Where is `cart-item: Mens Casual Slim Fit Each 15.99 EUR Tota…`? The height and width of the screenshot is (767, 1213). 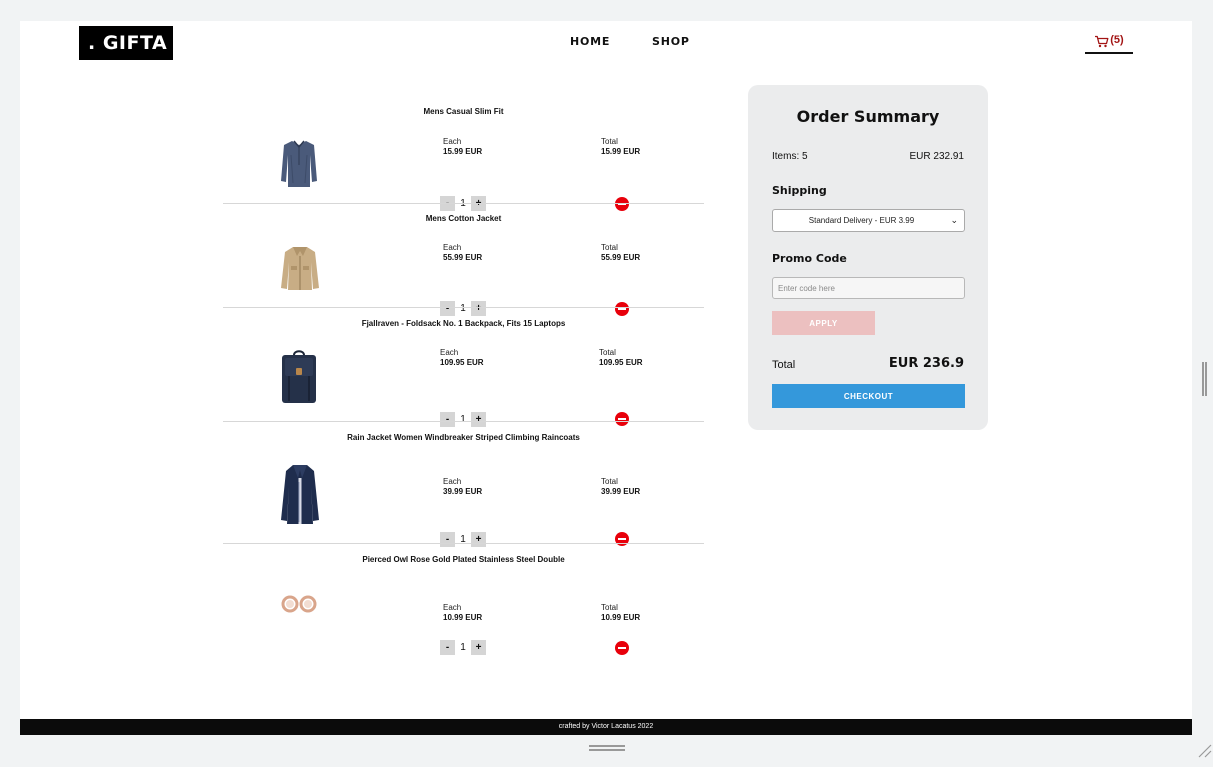
cart-item: Mens Casual Slim Fit Each 15.99 EUR Tota… is located at coordinates (463, 159).